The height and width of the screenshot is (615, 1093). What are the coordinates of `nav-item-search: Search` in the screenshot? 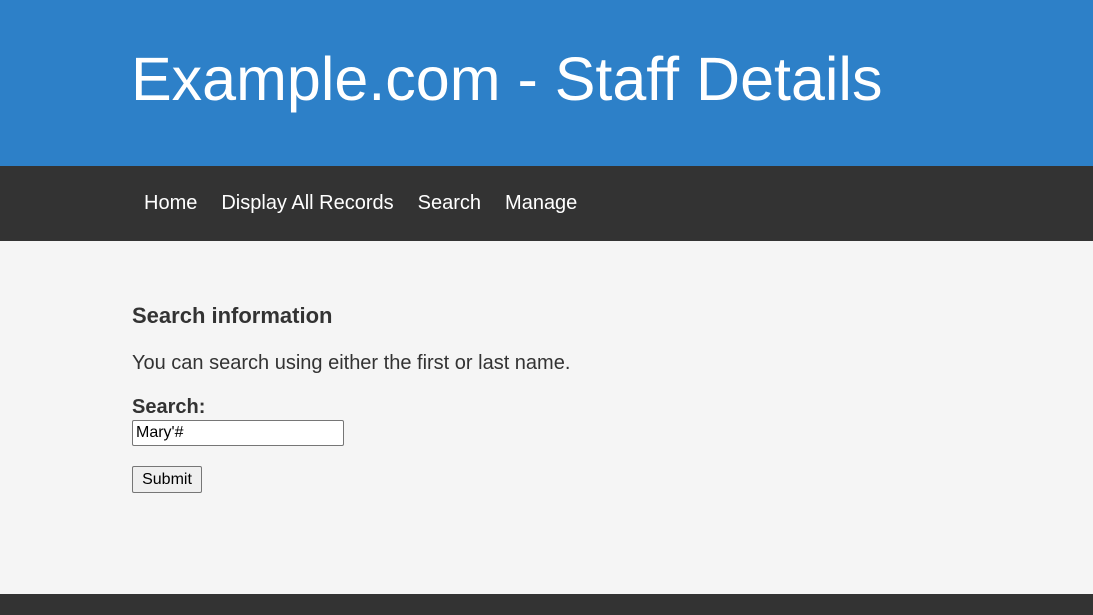 It's located at (449, 203).